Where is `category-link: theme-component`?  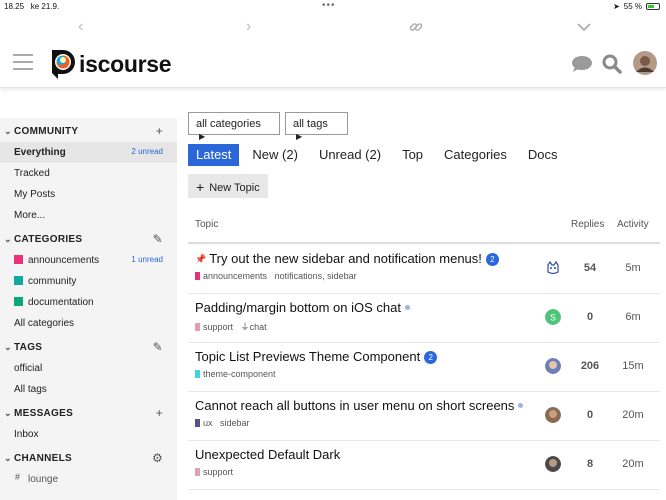
category-link: theme-component is located at coordinates (239, 374).